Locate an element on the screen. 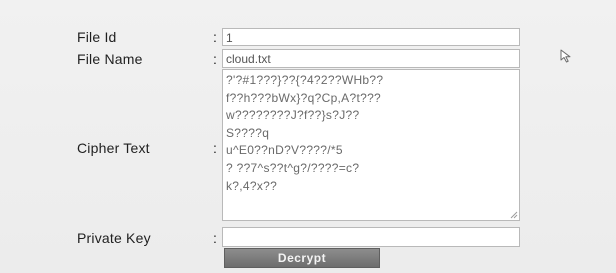  cipher-text-line: w????????J?f??}s?J?? is located at coordinates (293, 115).